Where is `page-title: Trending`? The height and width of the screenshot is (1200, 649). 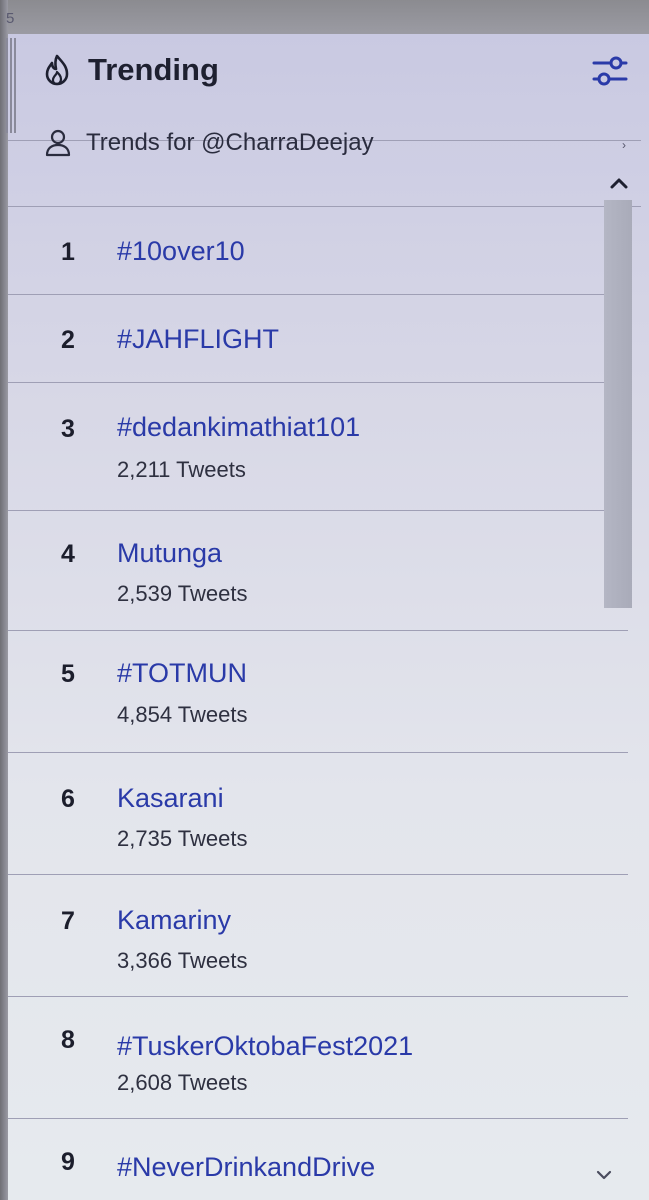 page-title: Trending is located at coordinates (153, 69).